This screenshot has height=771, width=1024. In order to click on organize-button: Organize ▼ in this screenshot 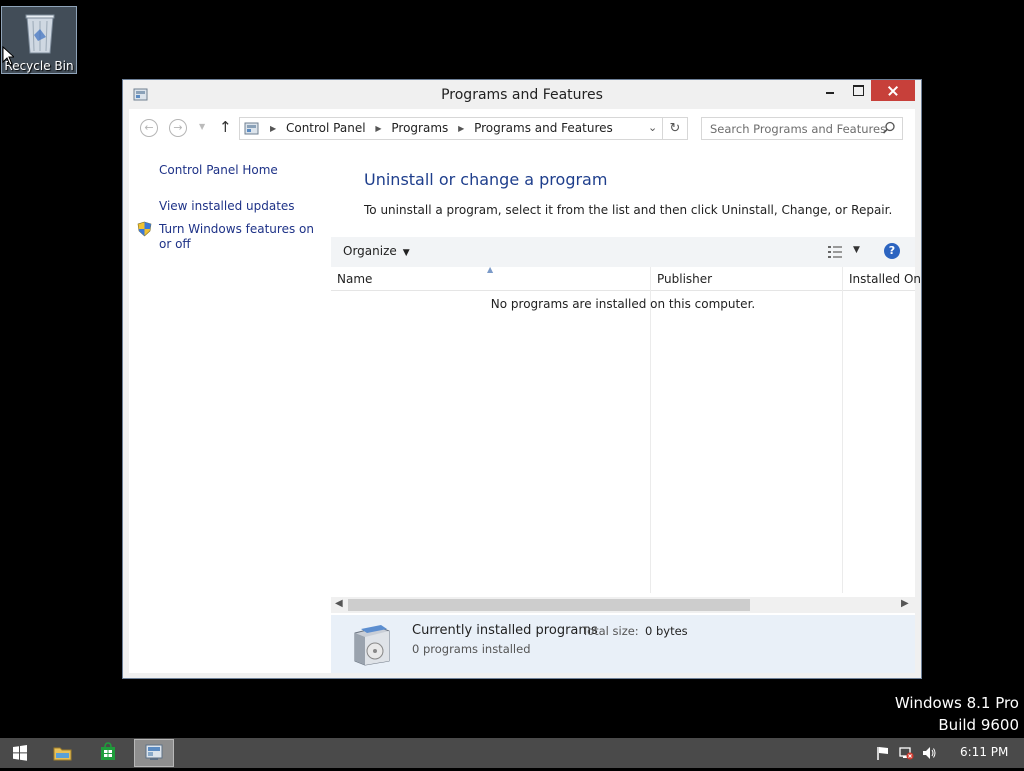, I will do `click(376, 251)`.